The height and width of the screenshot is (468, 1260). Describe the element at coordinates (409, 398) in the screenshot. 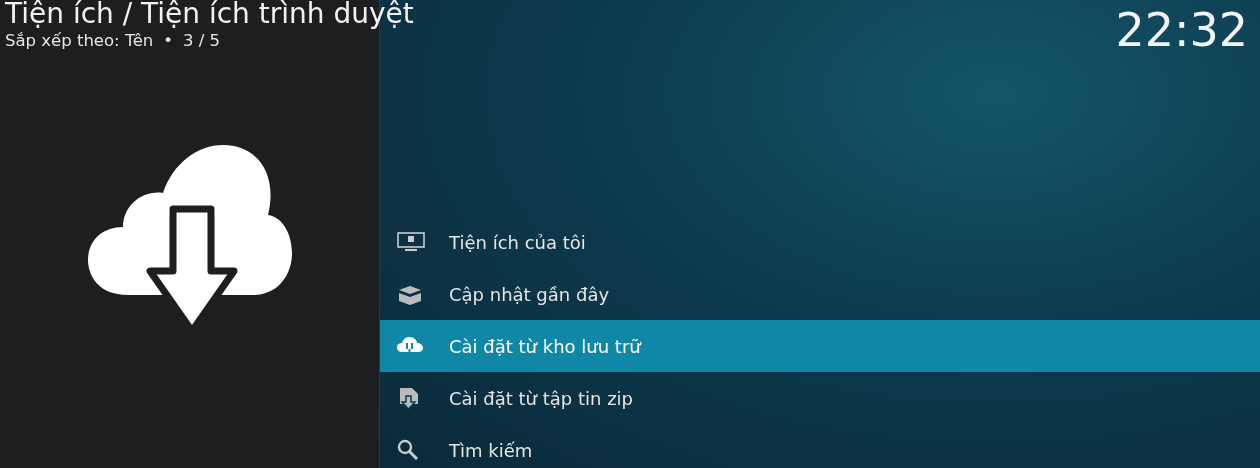

I see `file-download-icon` at that location.